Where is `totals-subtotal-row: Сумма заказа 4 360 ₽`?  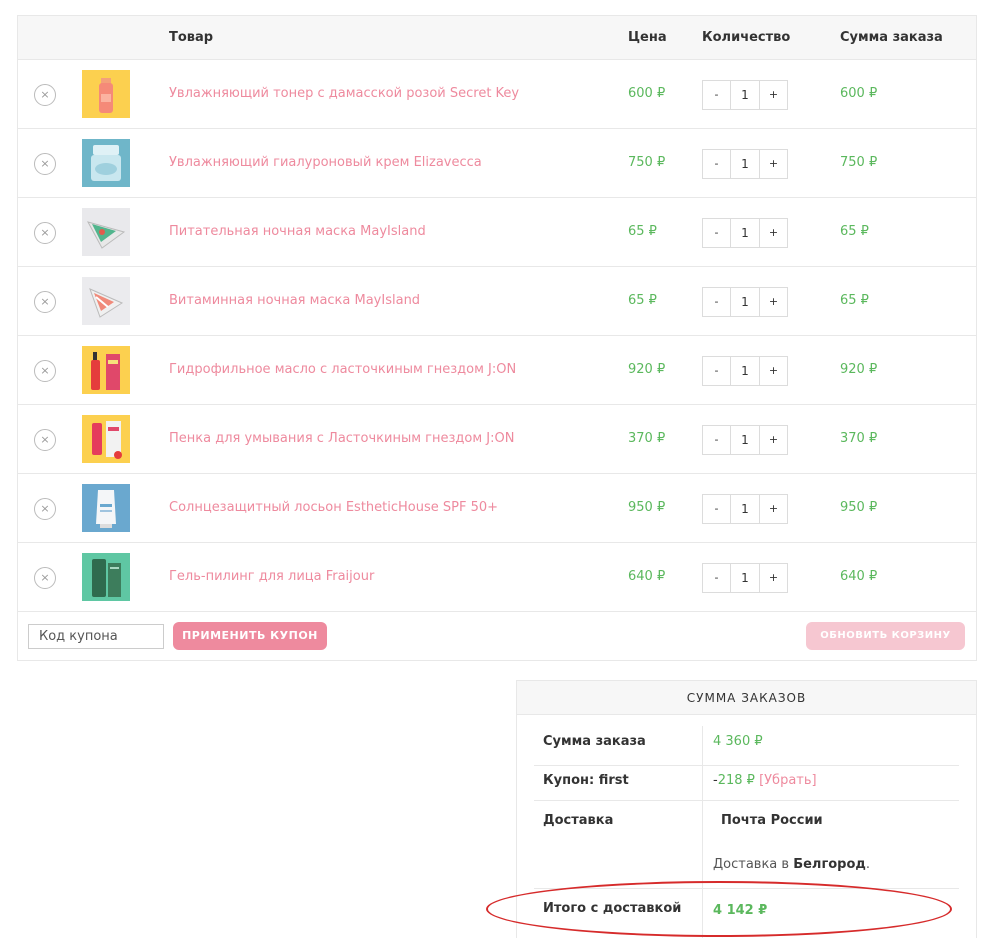 totals-subtotal-row: Сумма заказа 4 360 ₽ is located at coordinates (746, 746).